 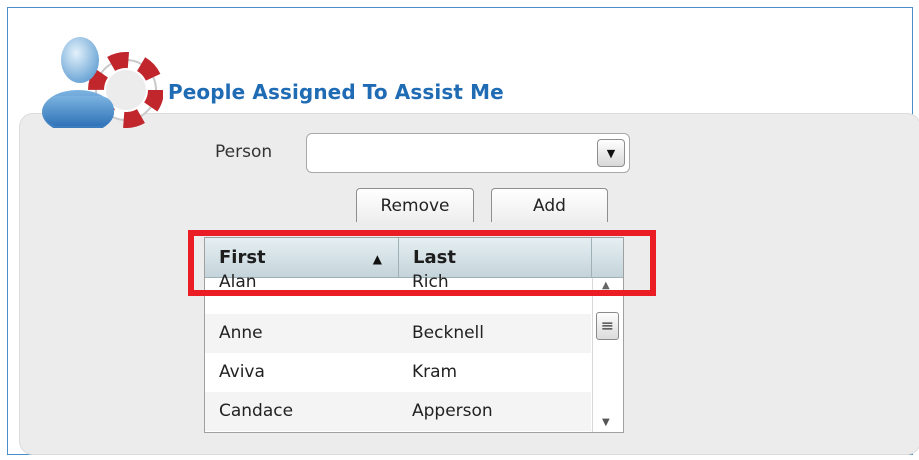 I want to click on sort-ascending-icon: ▲, so click(x=377, y=259).